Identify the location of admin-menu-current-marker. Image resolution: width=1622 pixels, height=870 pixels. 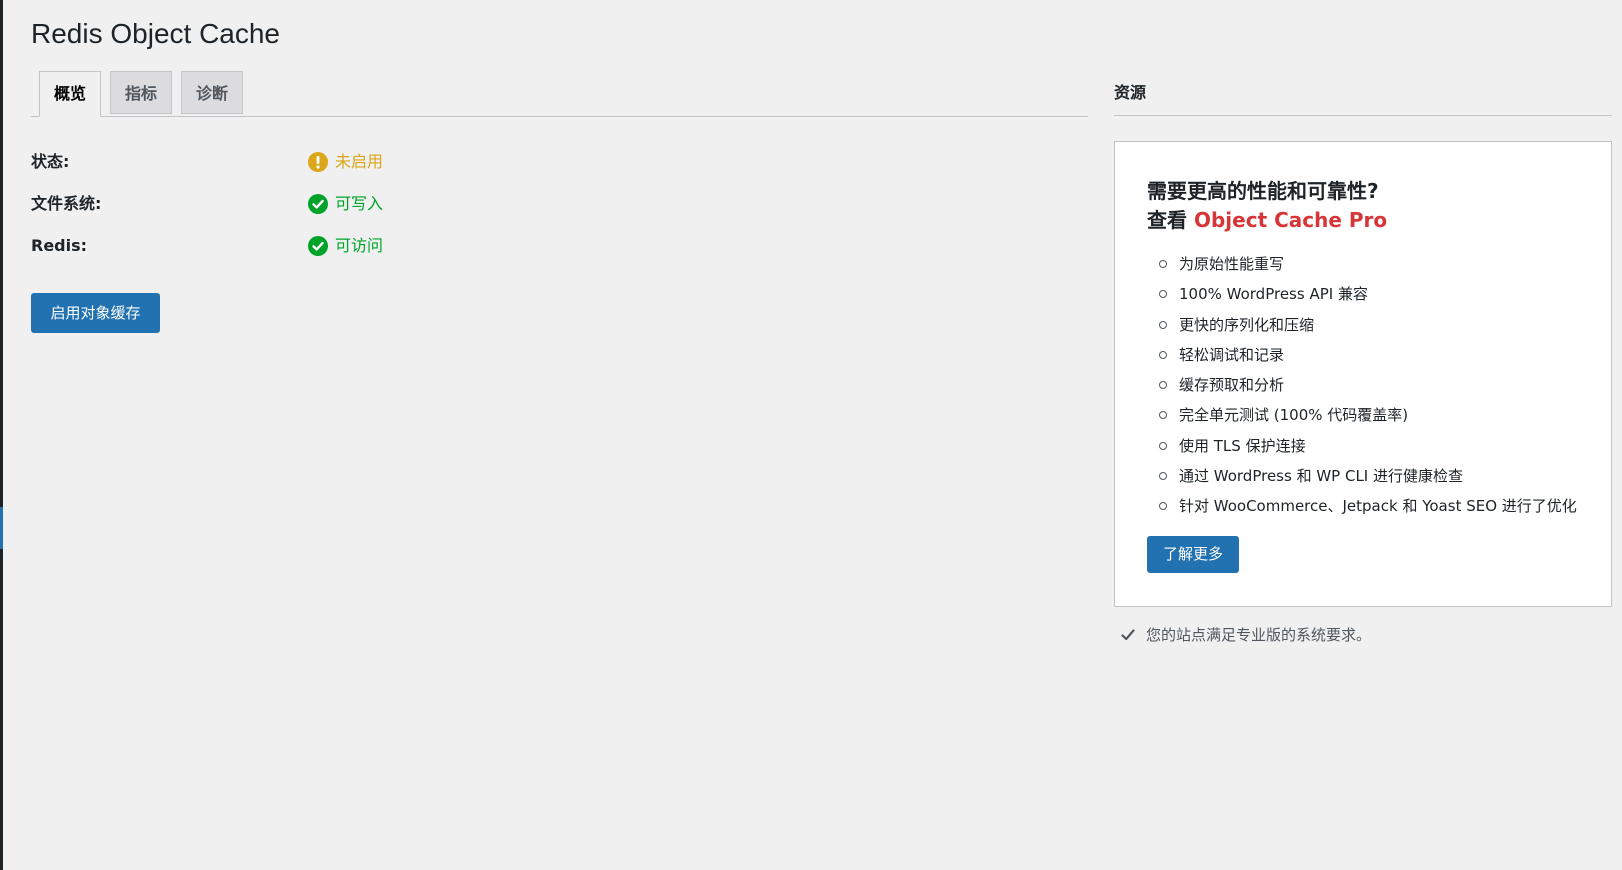
(1, 528).